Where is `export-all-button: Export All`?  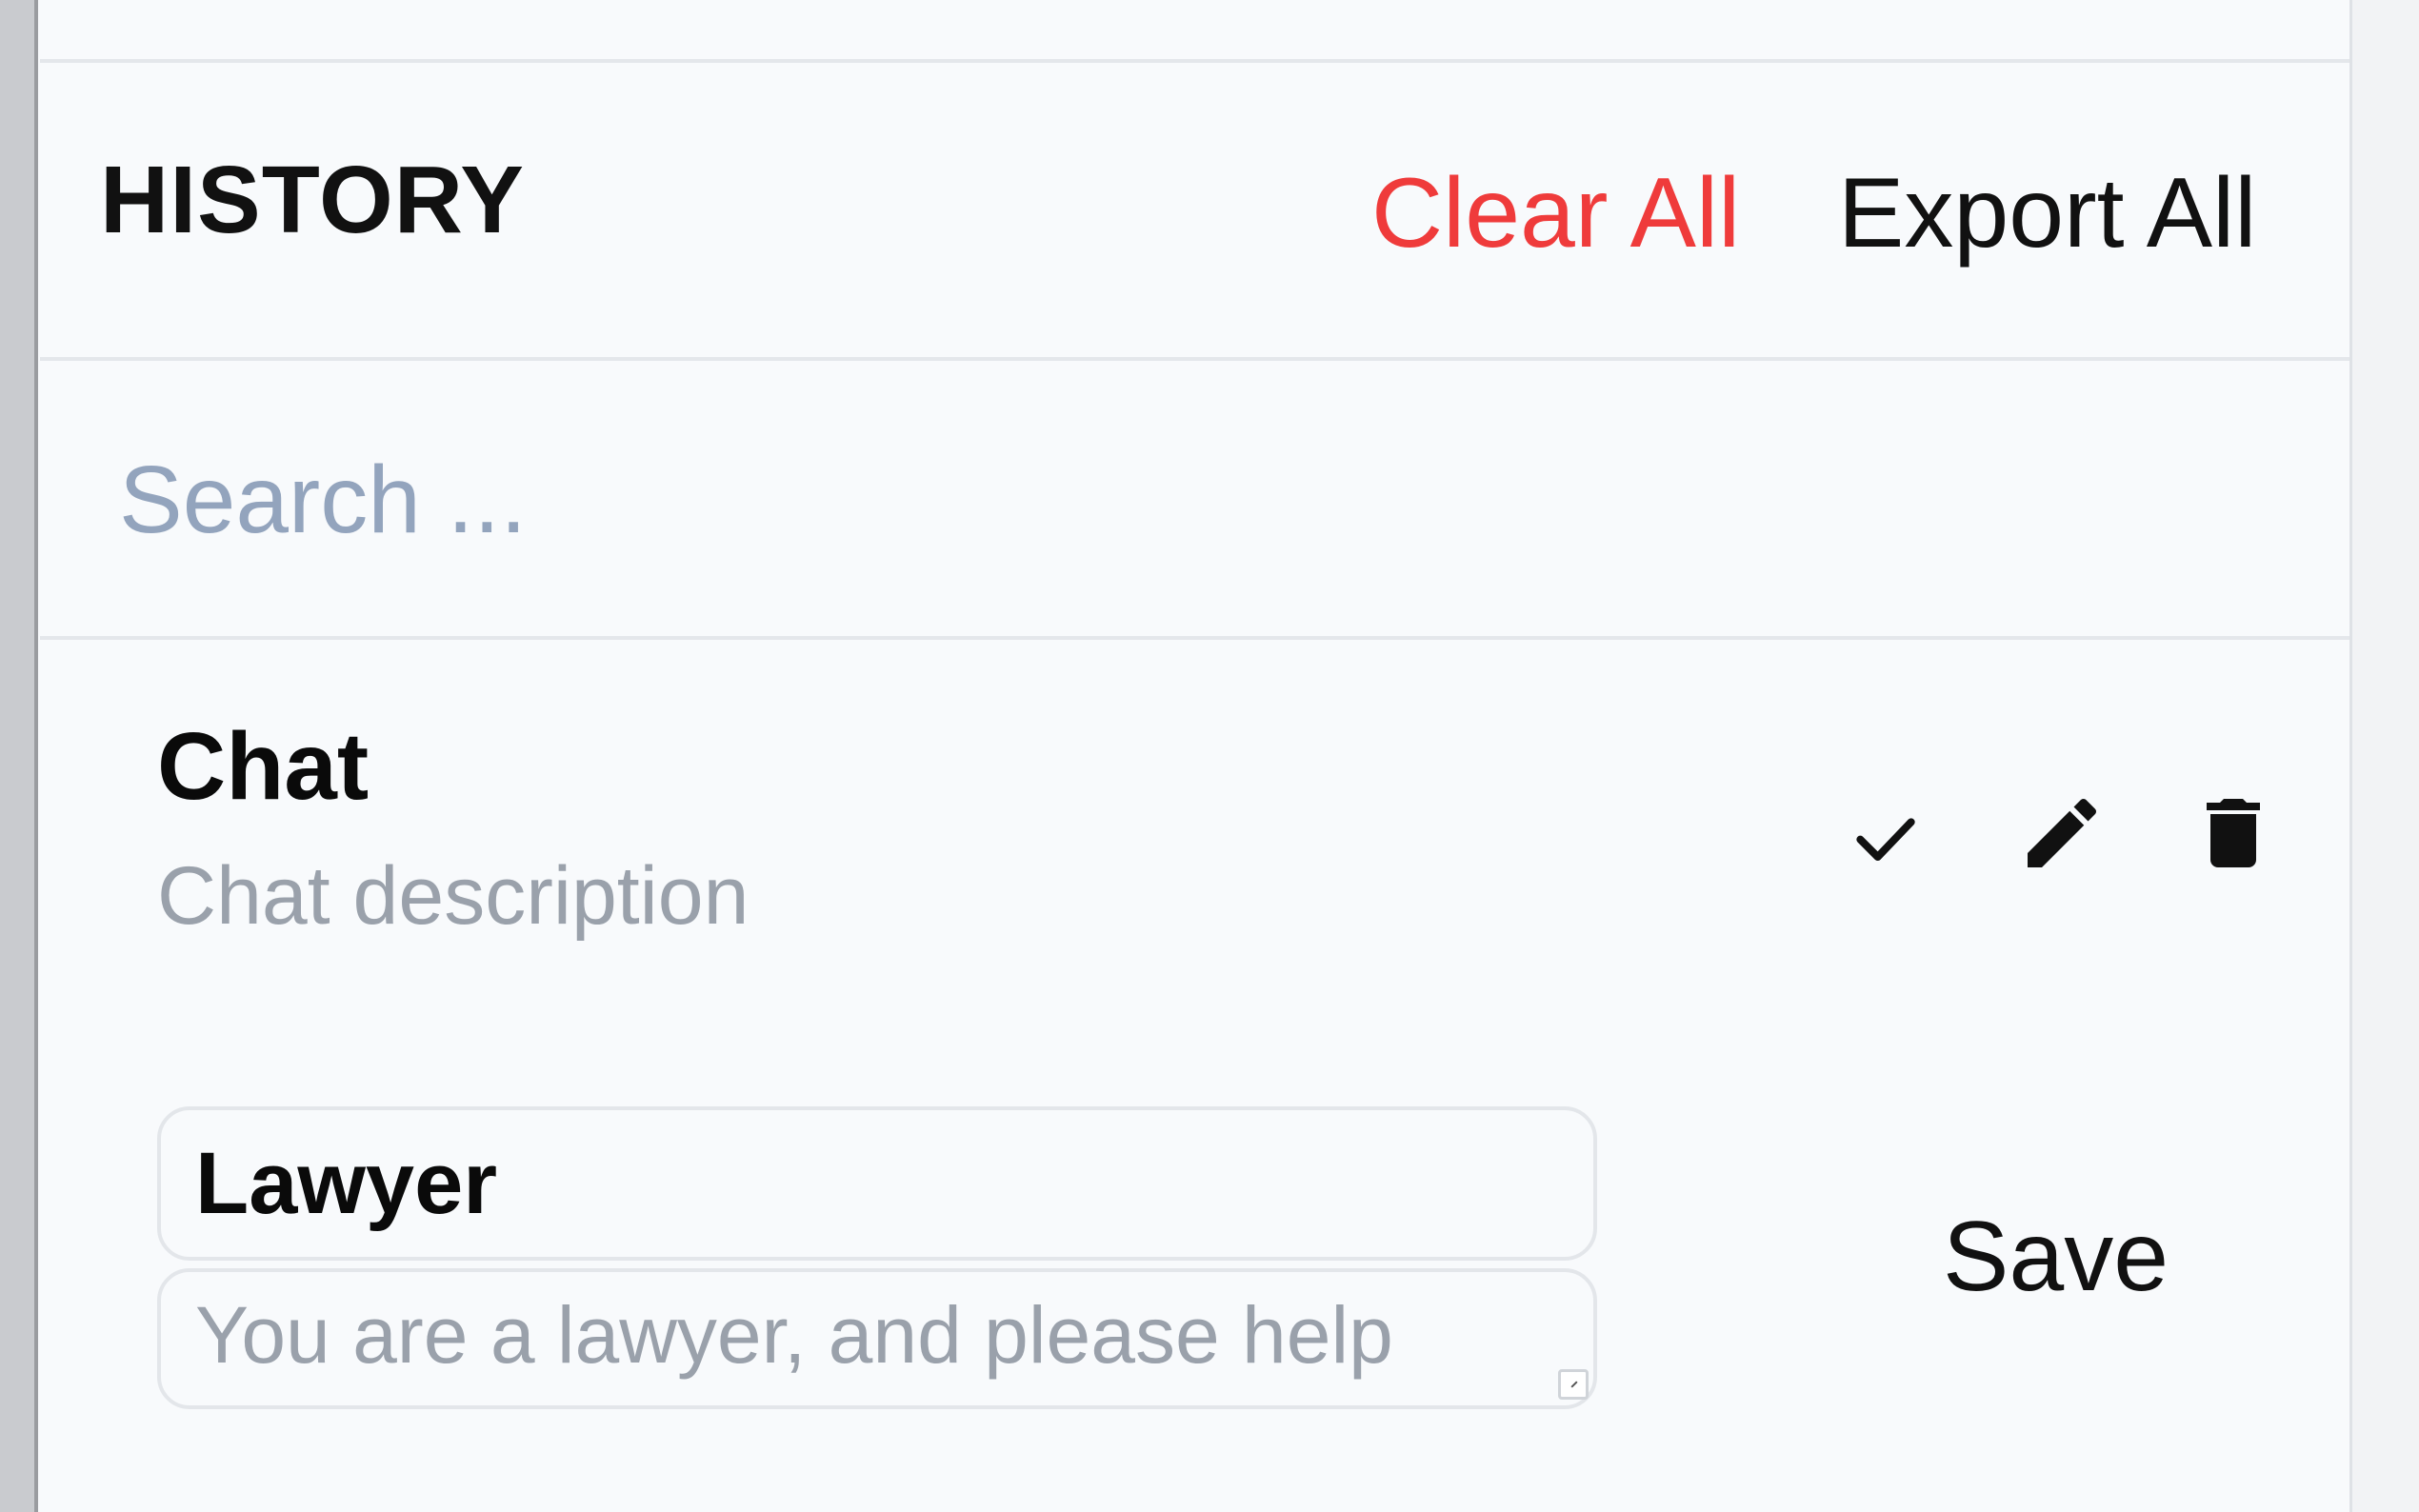 export-all-button: Export All is located at coordinates (2047, 213).